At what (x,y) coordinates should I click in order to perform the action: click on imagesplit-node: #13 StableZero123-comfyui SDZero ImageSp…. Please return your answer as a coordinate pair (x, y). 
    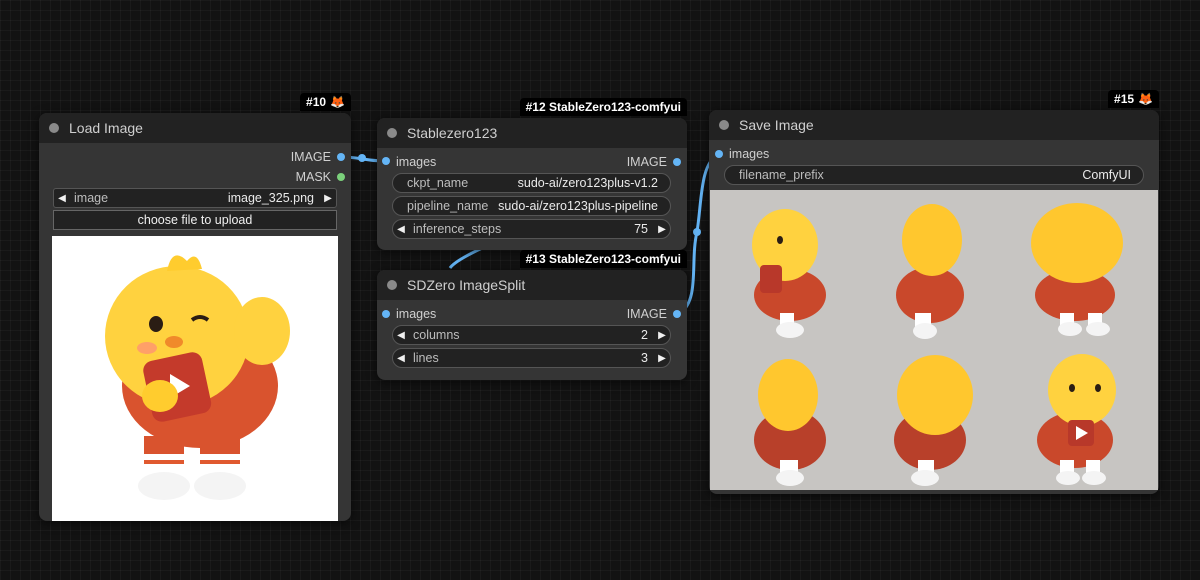
    Looking at the image, I should click on (532, 315).